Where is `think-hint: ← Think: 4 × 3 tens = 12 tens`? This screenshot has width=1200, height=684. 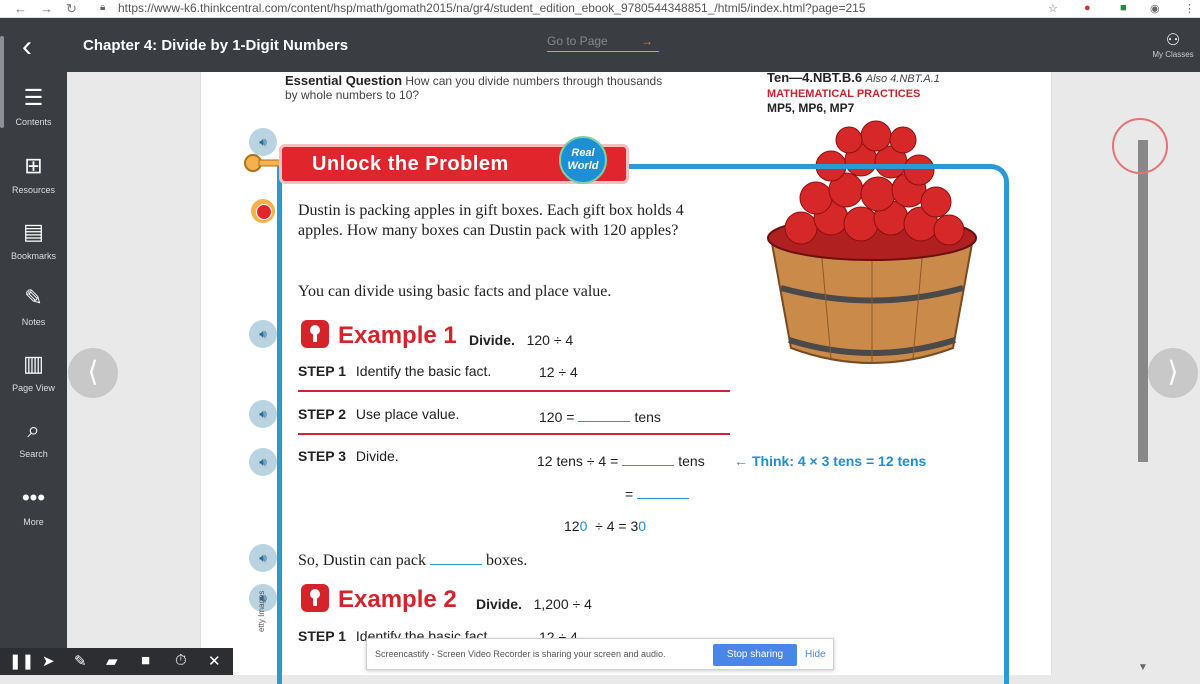
think-hint: ← Think: 4 × 3 tens = 12 tens is located at coordinates (830, 461).